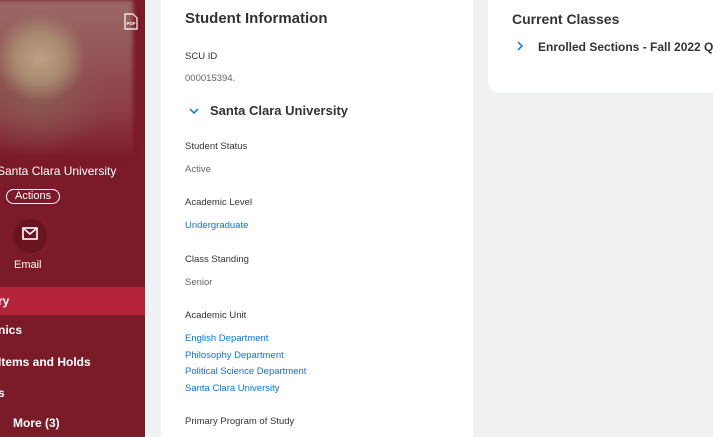  Describe the element at coordinates (194, 110) in the screenshot. I see `chevron-down-icon` at that location.